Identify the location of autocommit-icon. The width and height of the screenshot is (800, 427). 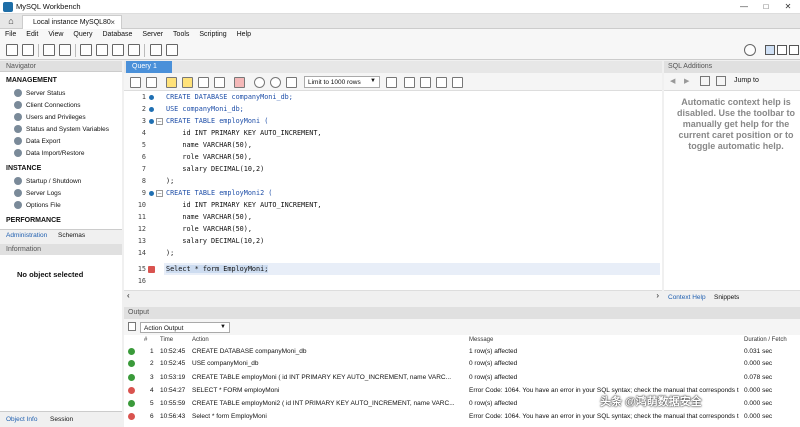
(291, 82).